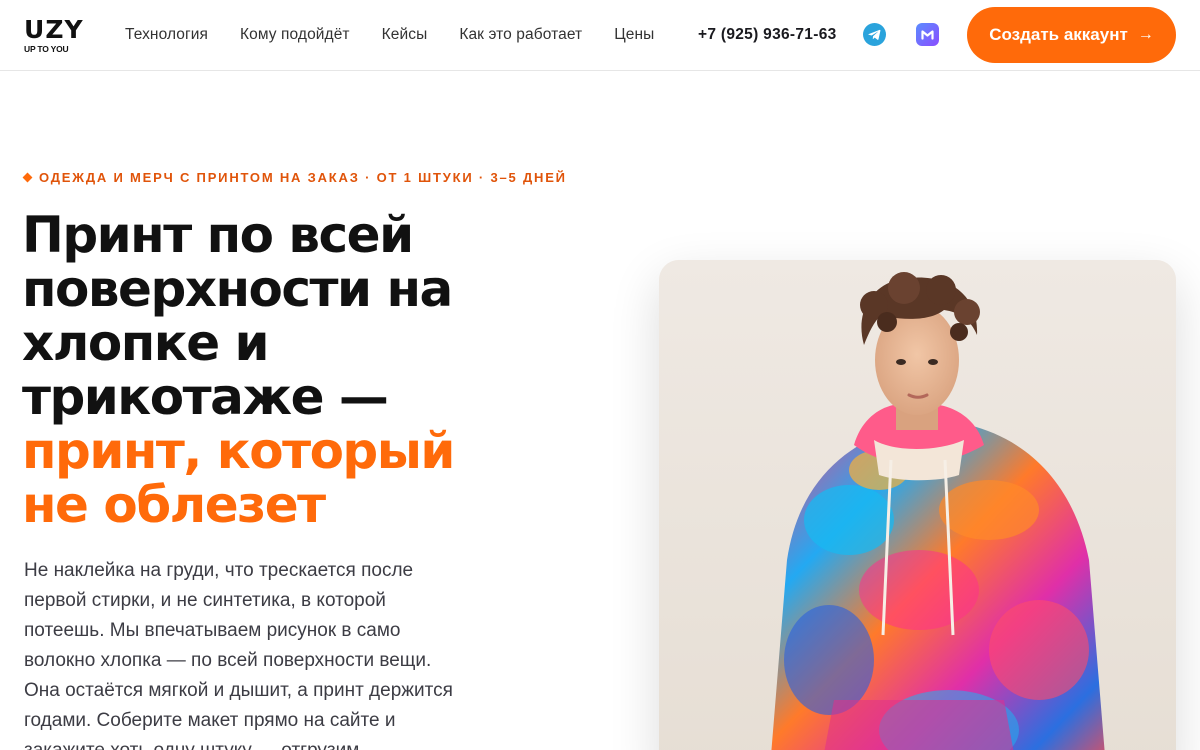  What do you see at coordinates (218, 235) in the screenshot?
I see `headline-line: Принт по всей` at bounding box center [218, 235].